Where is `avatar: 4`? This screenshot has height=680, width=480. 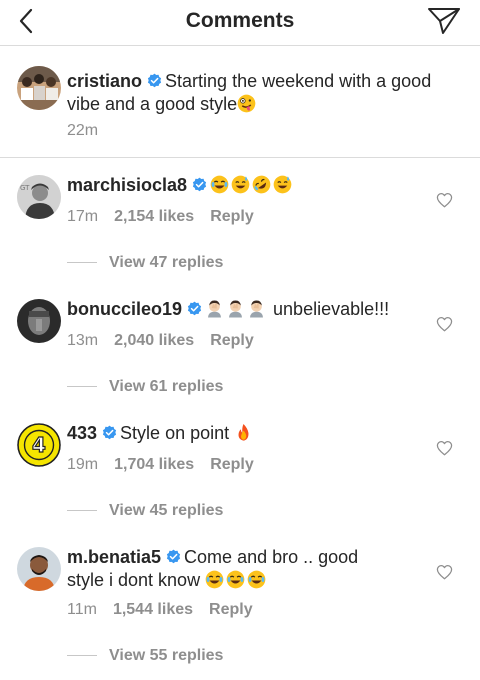
avatar: 4 is located at coordinates (39, 445).